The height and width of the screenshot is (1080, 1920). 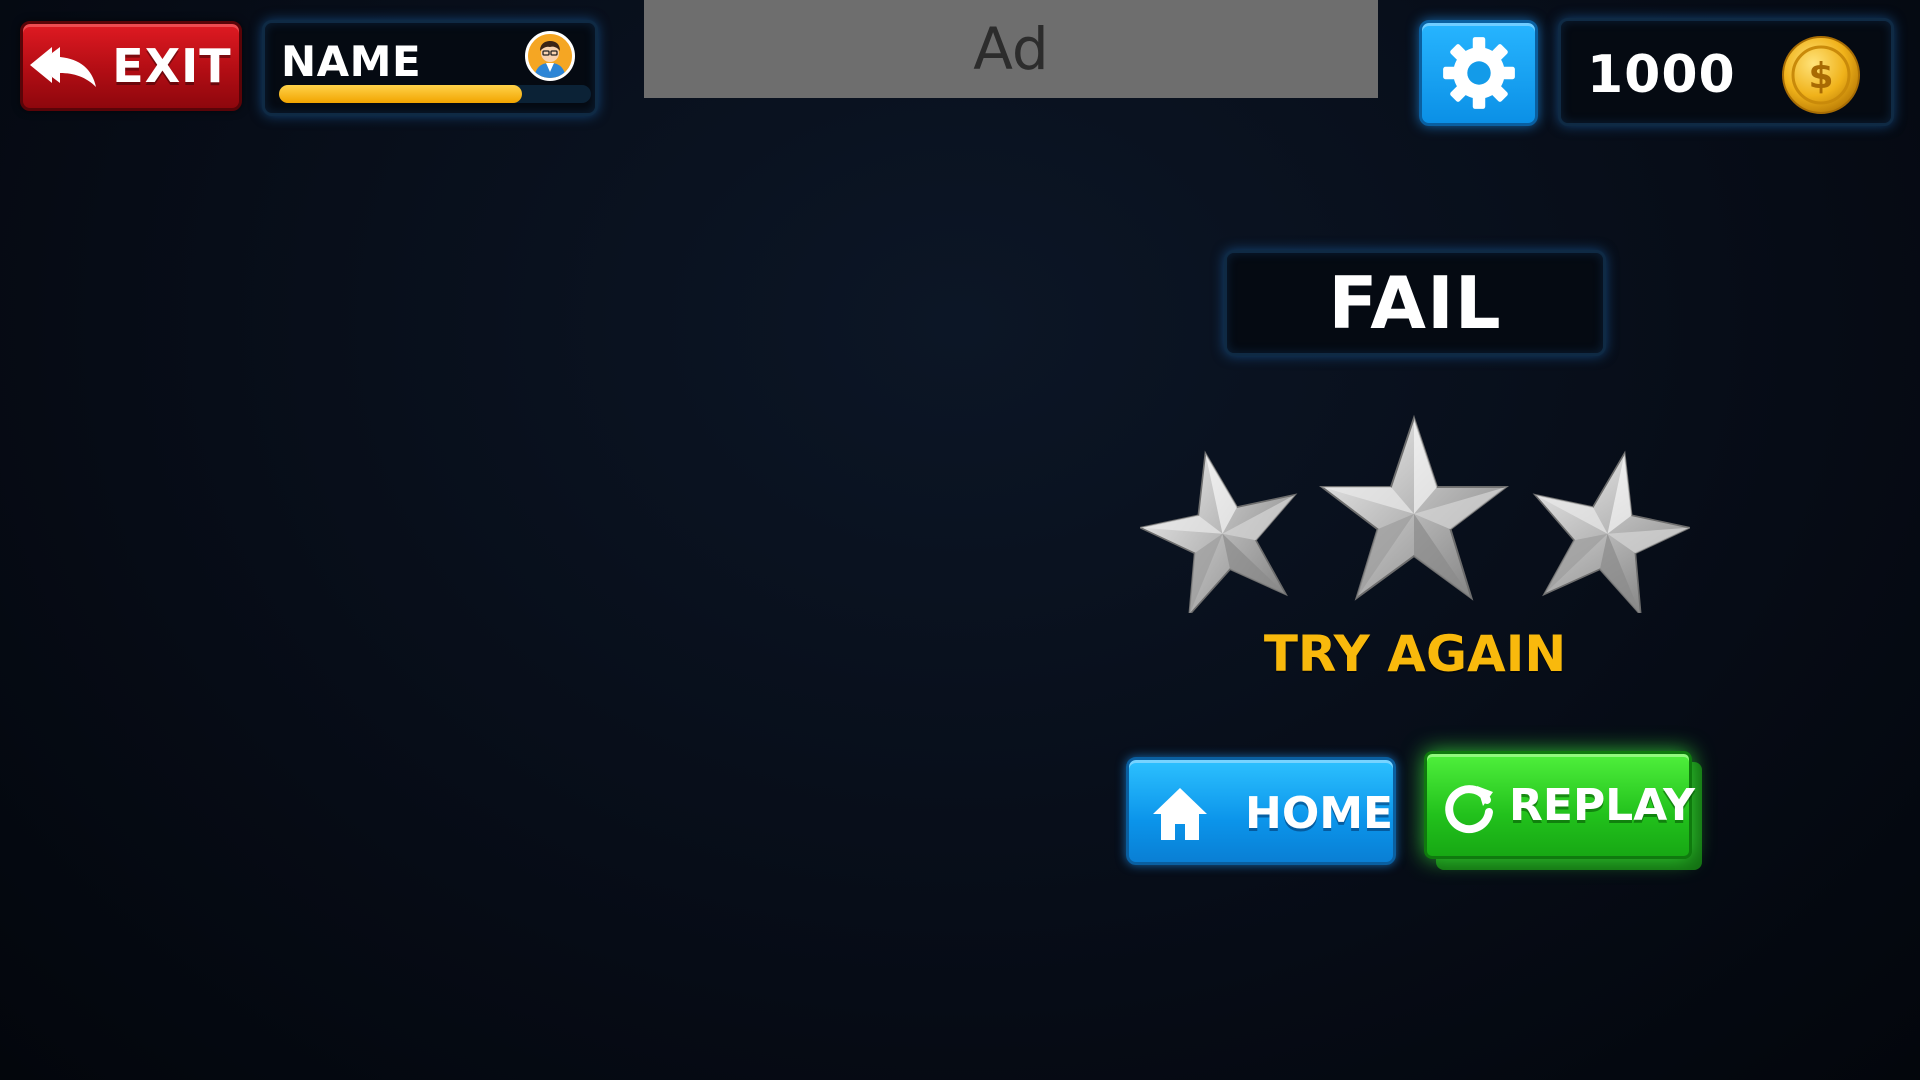 I want to click on player-name: NAME, so click(x=351, y=61).